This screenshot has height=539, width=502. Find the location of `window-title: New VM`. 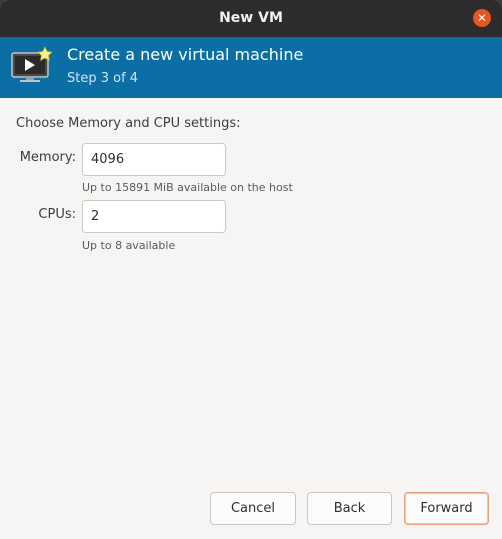

window-title: New VM is located at coordinates (251, 18).